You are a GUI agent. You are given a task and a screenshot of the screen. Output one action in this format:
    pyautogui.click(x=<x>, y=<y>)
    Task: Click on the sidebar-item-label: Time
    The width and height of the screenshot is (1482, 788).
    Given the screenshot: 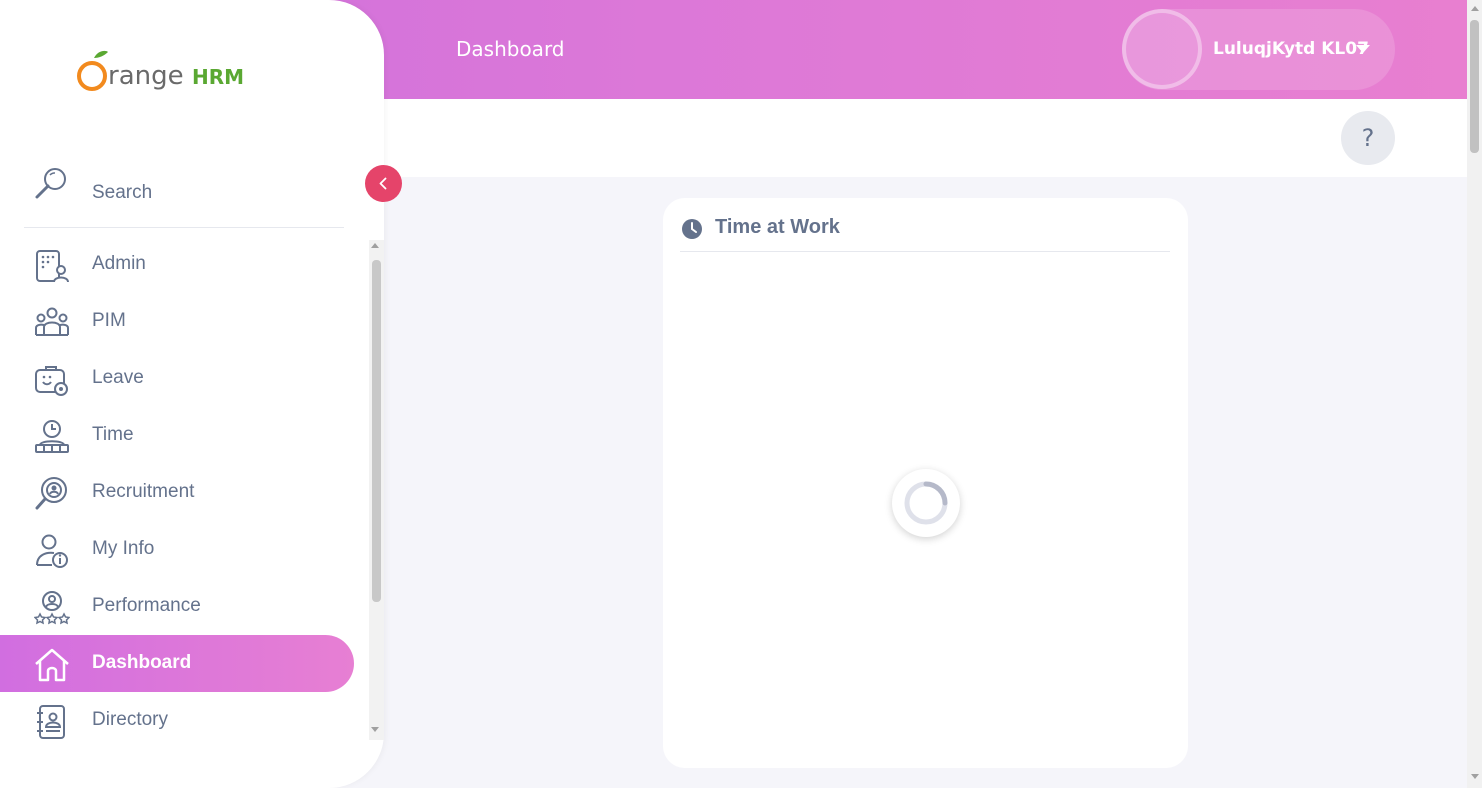 What is the action you would take?
    pyautogui.click(x=113, y=434)
    